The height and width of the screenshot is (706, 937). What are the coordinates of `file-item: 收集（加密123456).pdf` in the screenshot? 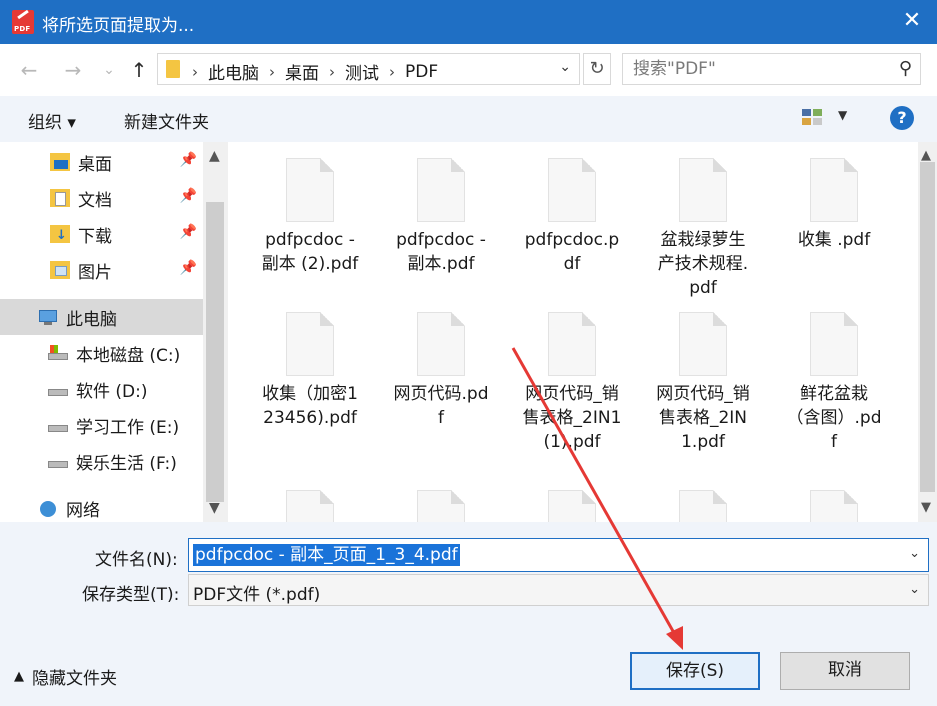 It's located at (310, 371).